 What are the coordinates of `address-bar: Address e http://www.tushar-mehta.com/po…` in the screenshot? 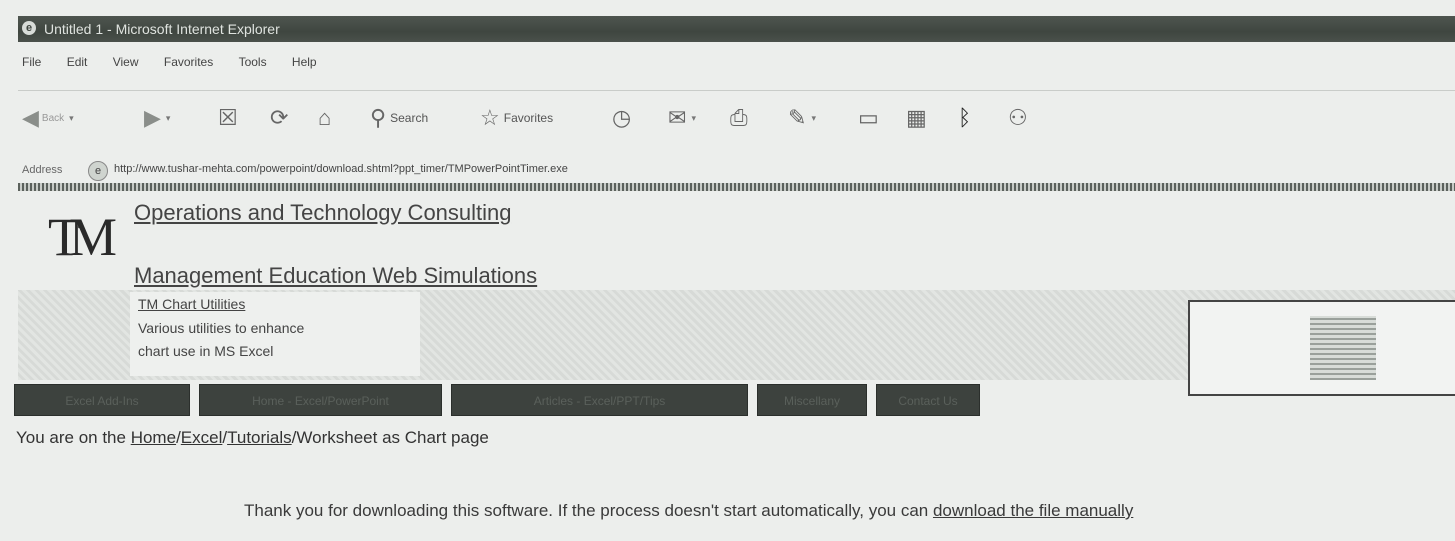 It's located at (736, 170).